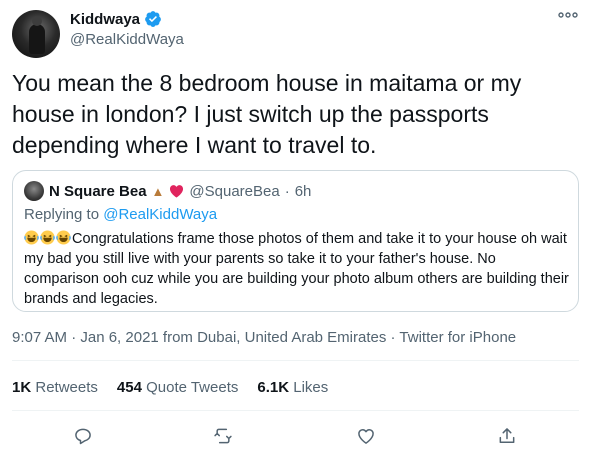 The image size is (593, 467). I want to click on more-options-icon, so click(568, 15).